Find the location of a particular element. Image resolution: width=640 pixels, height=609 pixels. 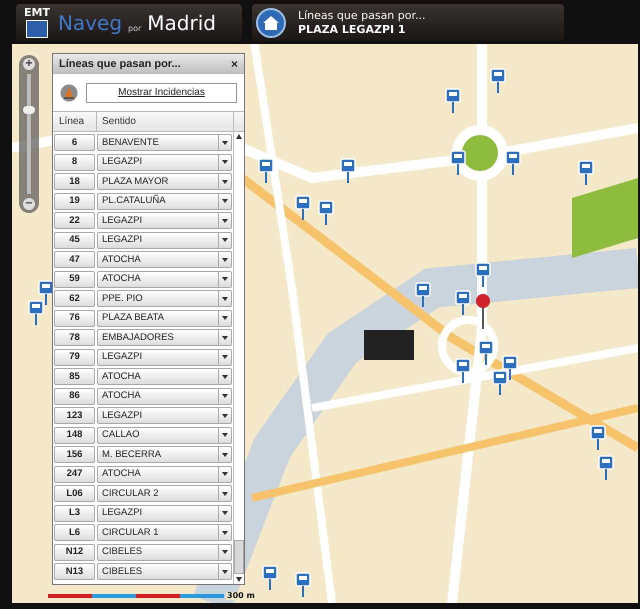

line-number-button: L06 is located at coordinates (74, 493).